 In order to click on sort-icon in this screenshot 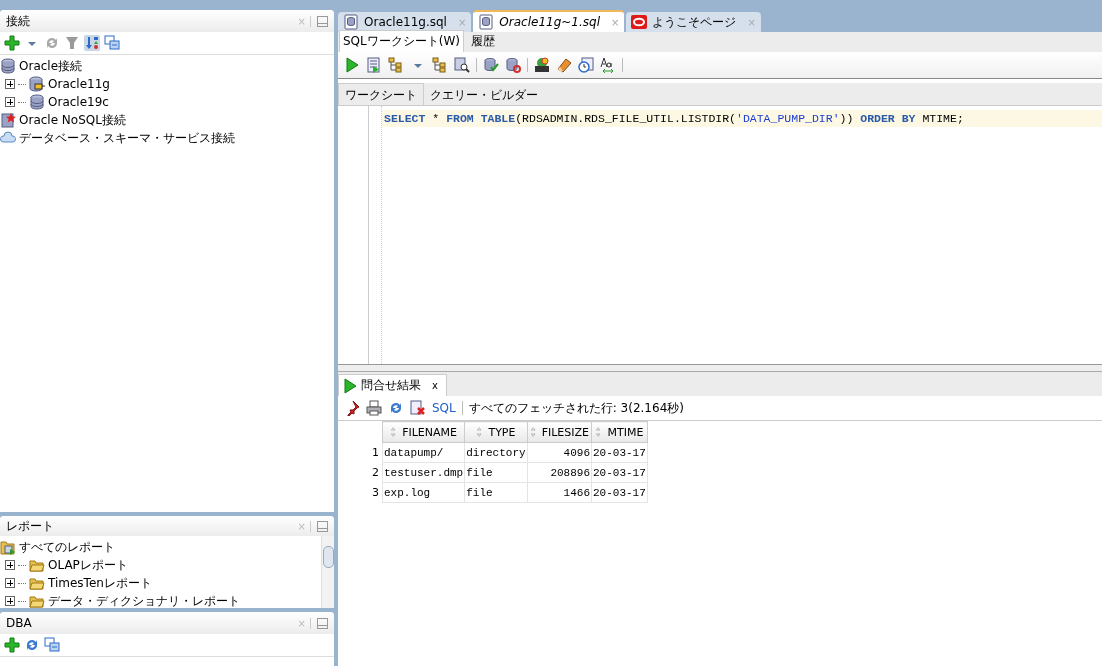, I will do `click(92, 43)`.